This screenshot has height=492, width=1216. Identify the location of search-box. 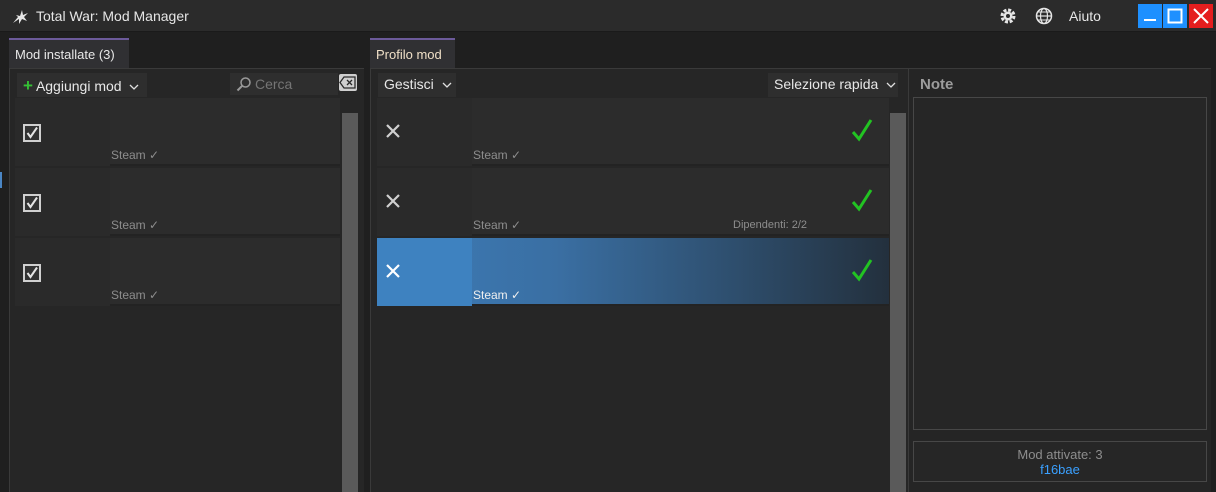
(284, 84).